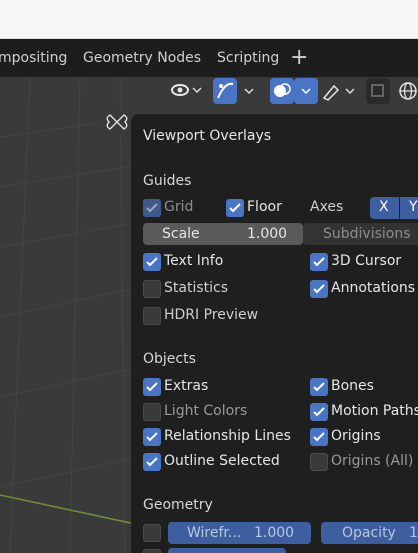  What do you see at coordinates (227, 550) in the screenshot?
I see `next-field` at bounding box center [227, 550].